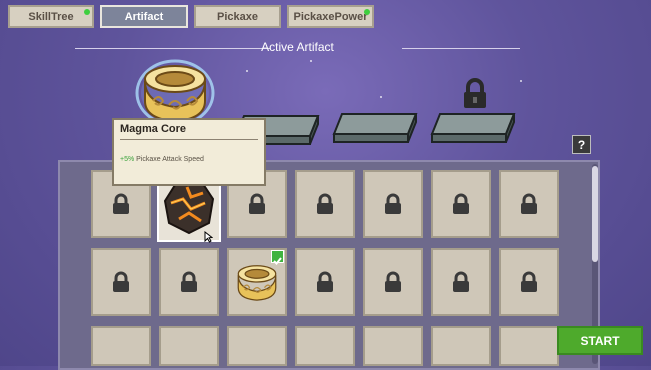 Image resolution: width=651 pixels, height=370 pixels. Describe the element at coordinates (153, 129) in the screenshot. I see `tooltip-title: Magma Core` at that location.